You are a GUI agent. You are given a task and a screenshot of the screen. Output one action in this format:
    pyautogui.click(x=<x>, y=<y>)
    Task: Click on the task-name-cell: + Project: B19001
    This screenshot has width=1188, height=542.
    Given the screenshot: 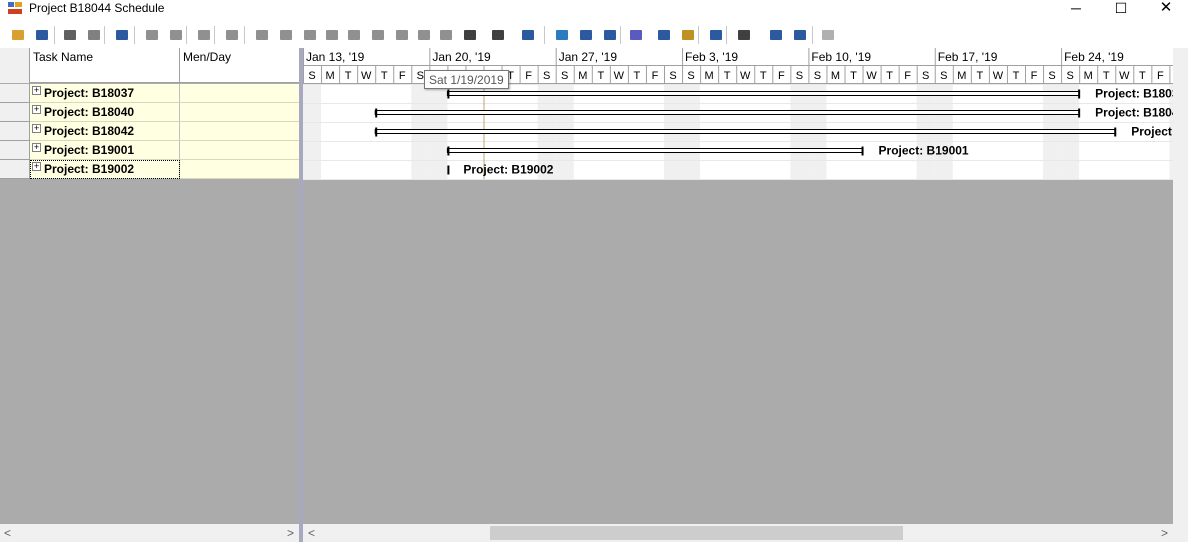 What is the action you would take?
    pyautogui.click(x=105, y=150)
    